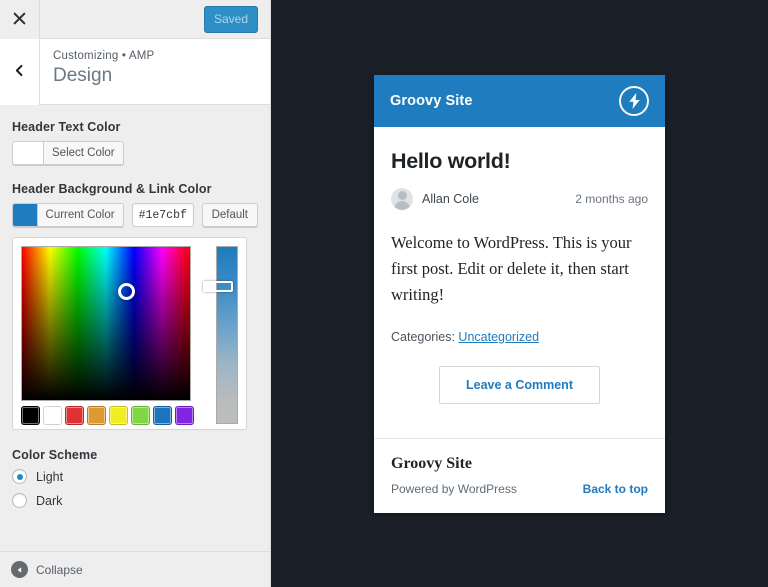 Image resolution: width=768 pixels, height=587 pixels. What do you see at coordinates (135, 569) in the screenshot?
I see `collapse-sidebar-button: Collapse` at bounding box center [135, 569].